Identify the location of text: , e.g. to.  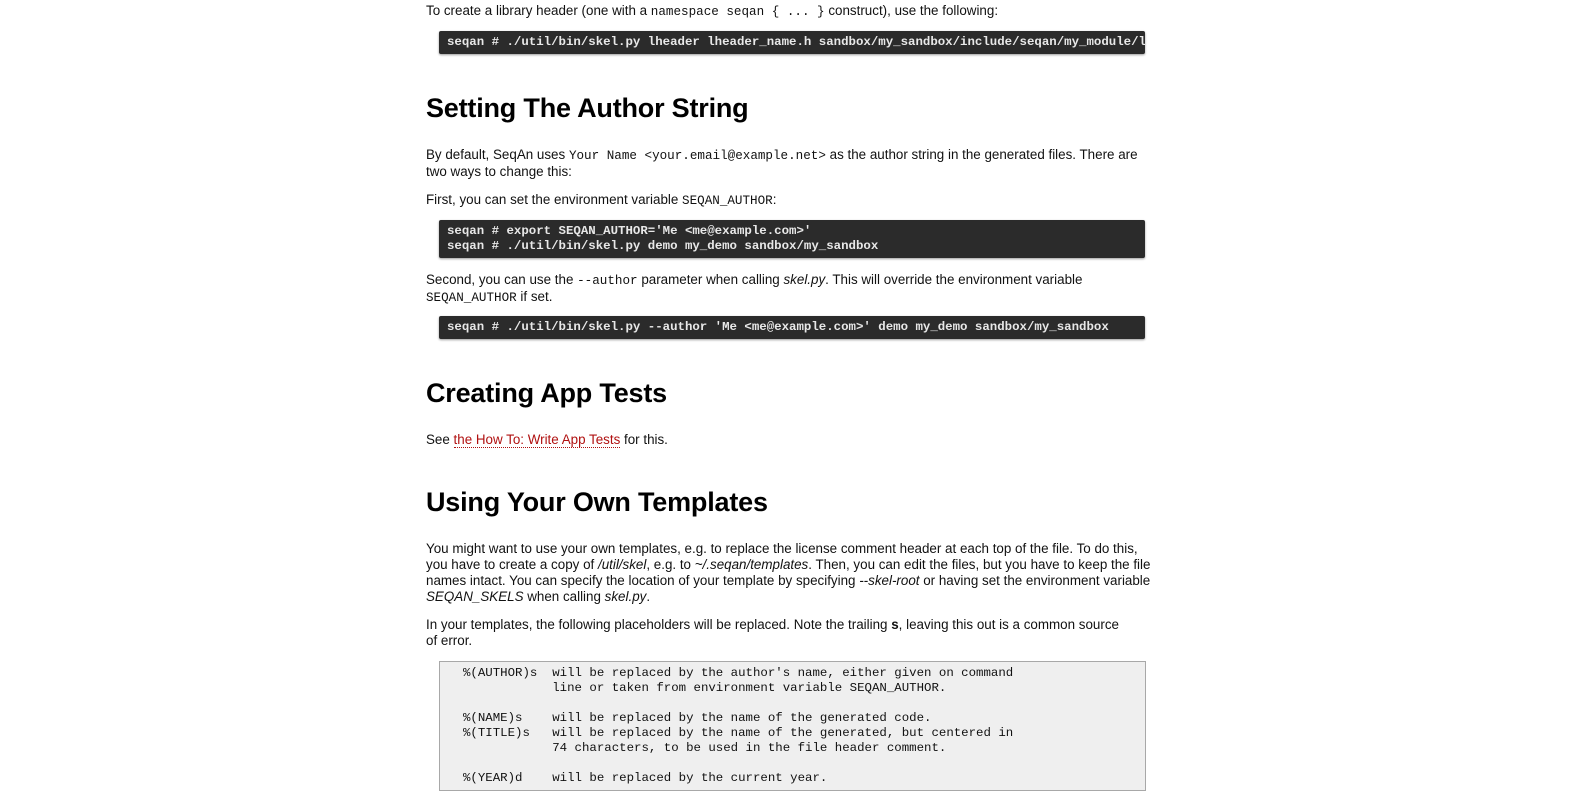
(670, 564).